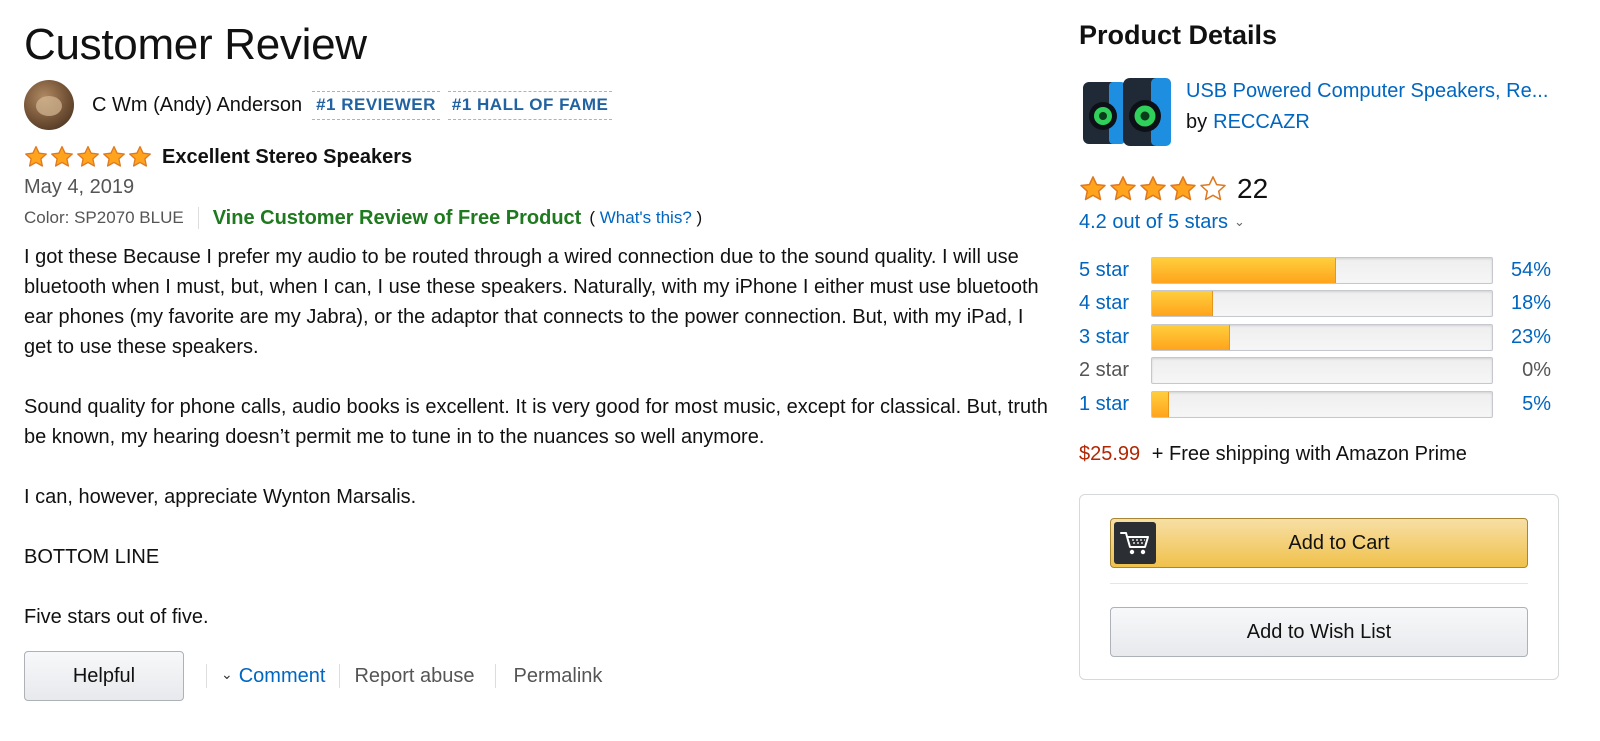  What do you see at coordinates (1339, 542) in the screenshot?
I see `add-to-cart-label: Add to Cart` at bounding box center [1339, 542].